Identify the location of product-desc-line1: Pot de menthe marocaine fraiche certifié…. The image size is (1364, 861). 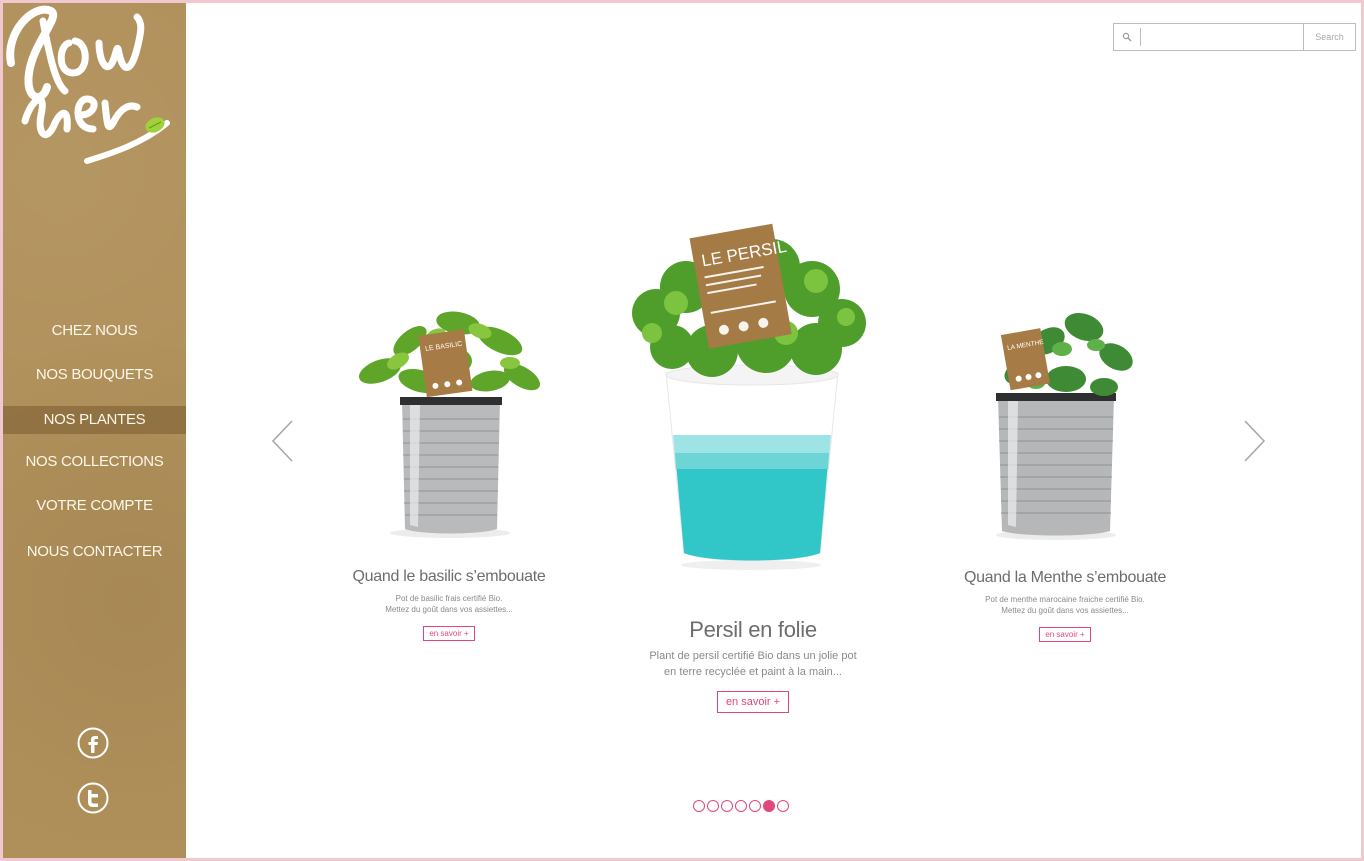
(1065, 599).